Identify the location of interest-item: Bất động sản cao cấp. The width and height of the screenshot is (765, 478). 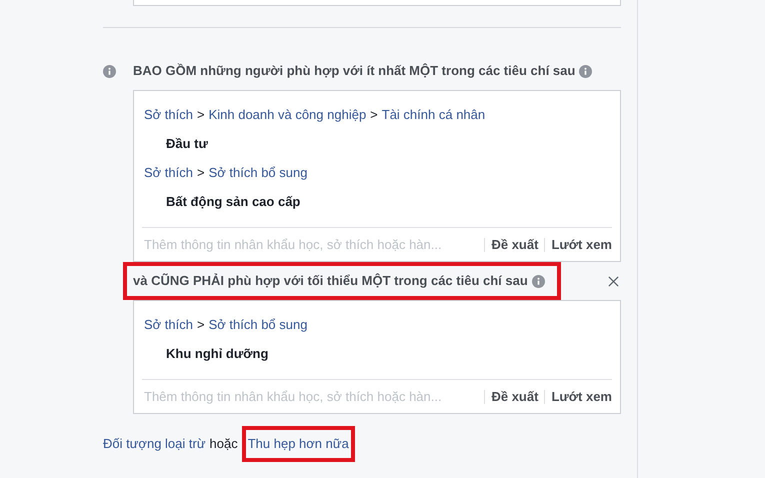
(233, 202).